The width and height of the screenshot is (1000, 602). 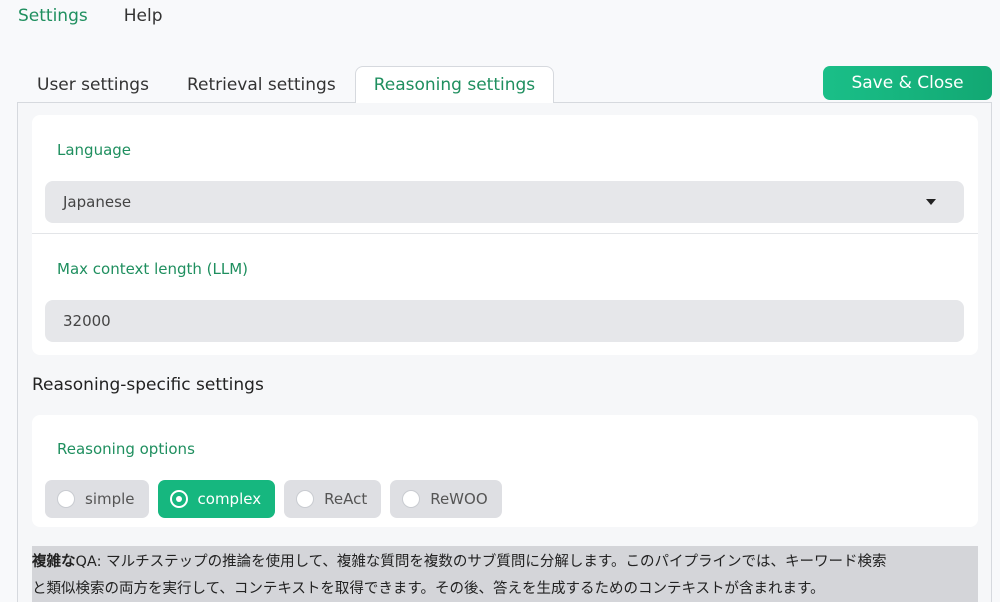 I want to click on radio-label: ReWOO, so click(x=459, y=499).